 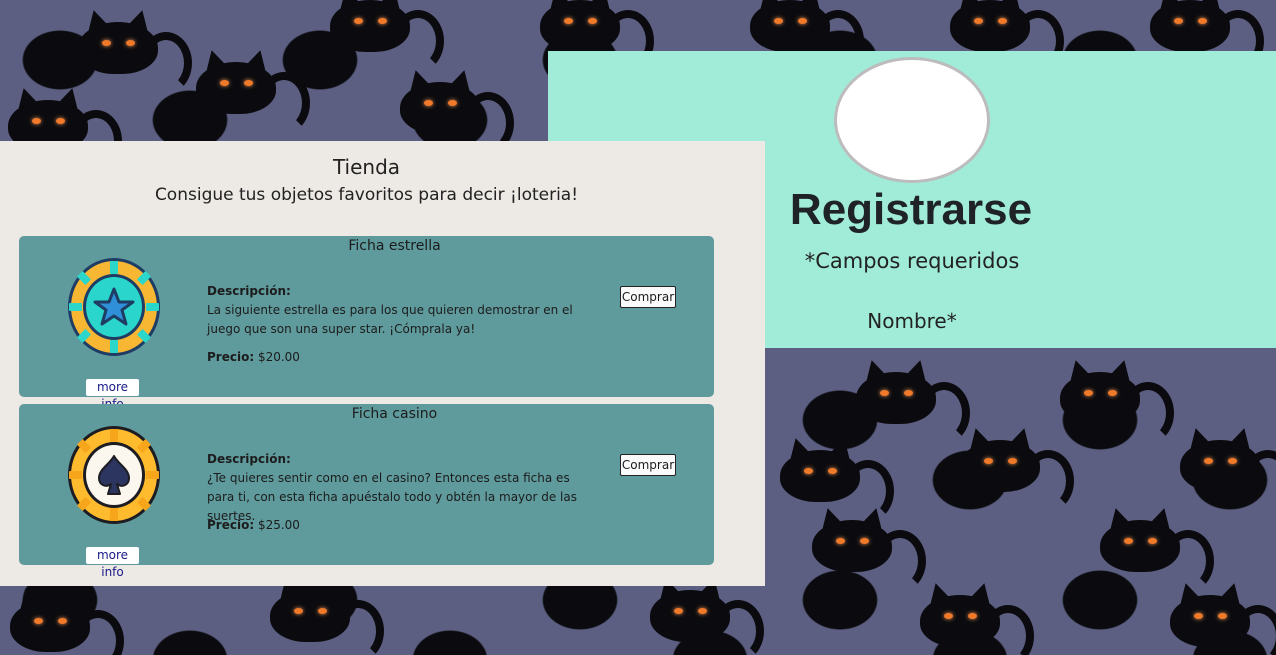 What do you see at coordinates (114, 307) in the screenshot?
I see `star-chip-icon` at bounding box center [114, 307].